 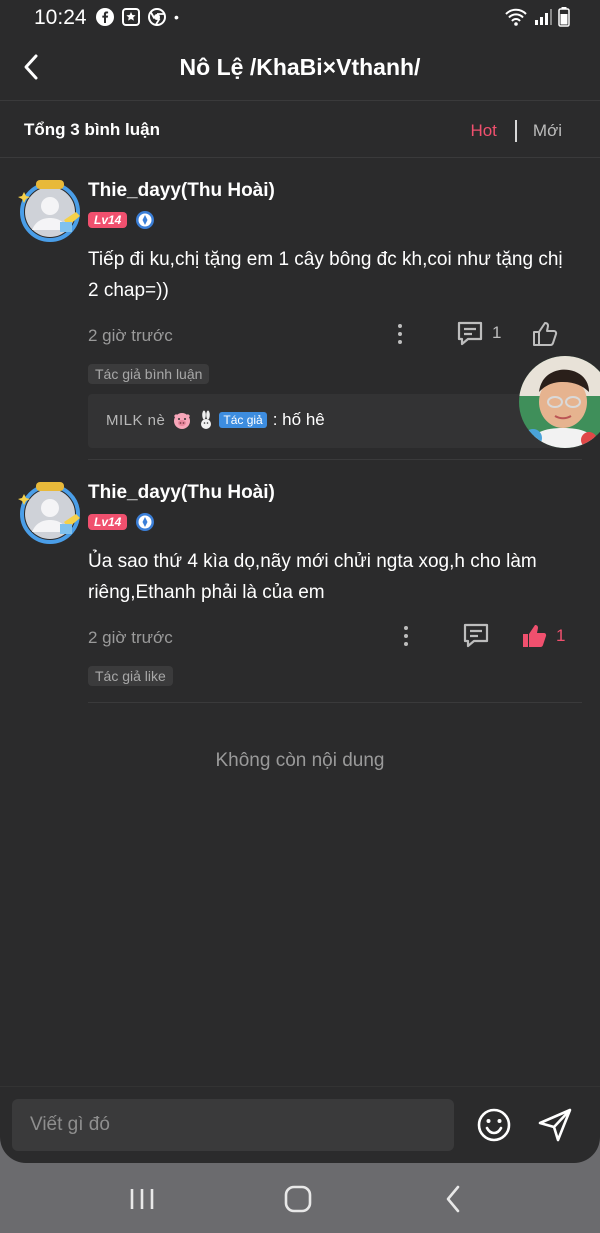 What do you see at coordinates (300, 157) in the screenshot?
I see `summary-divider` at bounding box center [300, 157].